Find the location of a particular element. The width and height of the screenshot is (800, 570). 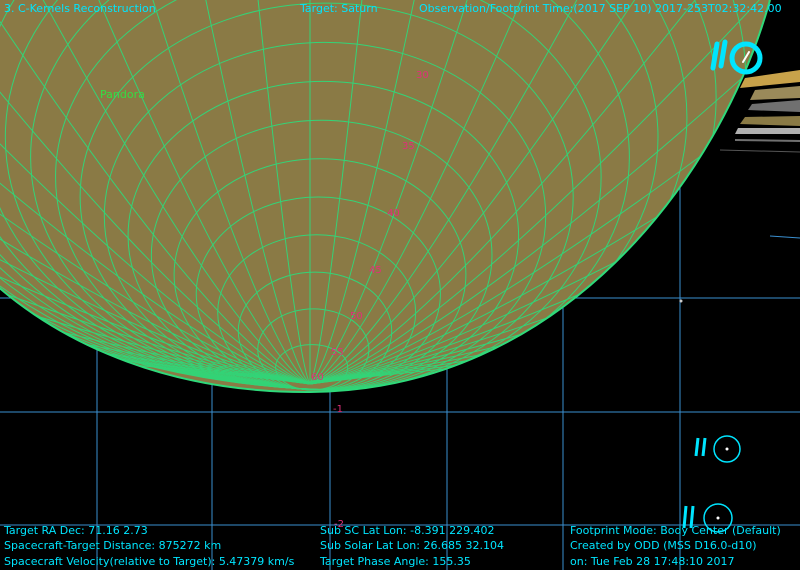

latitude-label-35: 35 is located at coordinates (408, 146).